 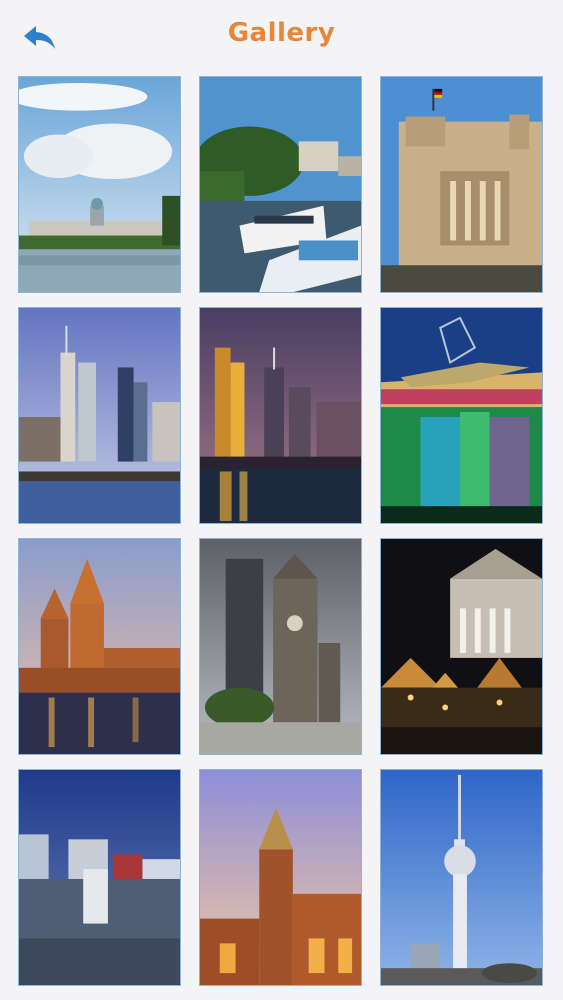 I want to click on header: Gallery, so click(x=281, y=36).